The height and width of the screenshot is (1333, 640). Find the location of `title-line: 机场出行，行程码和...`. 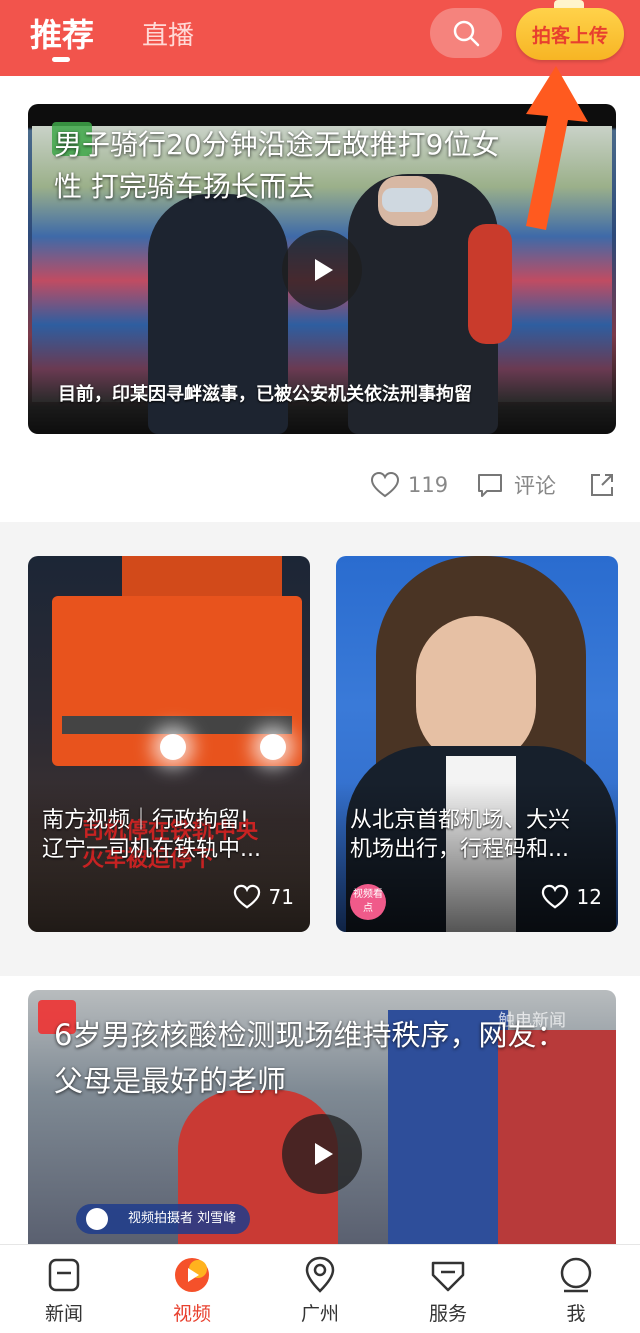

title-line: 机场出行，行程码和... is located at coordinates (459, 849).